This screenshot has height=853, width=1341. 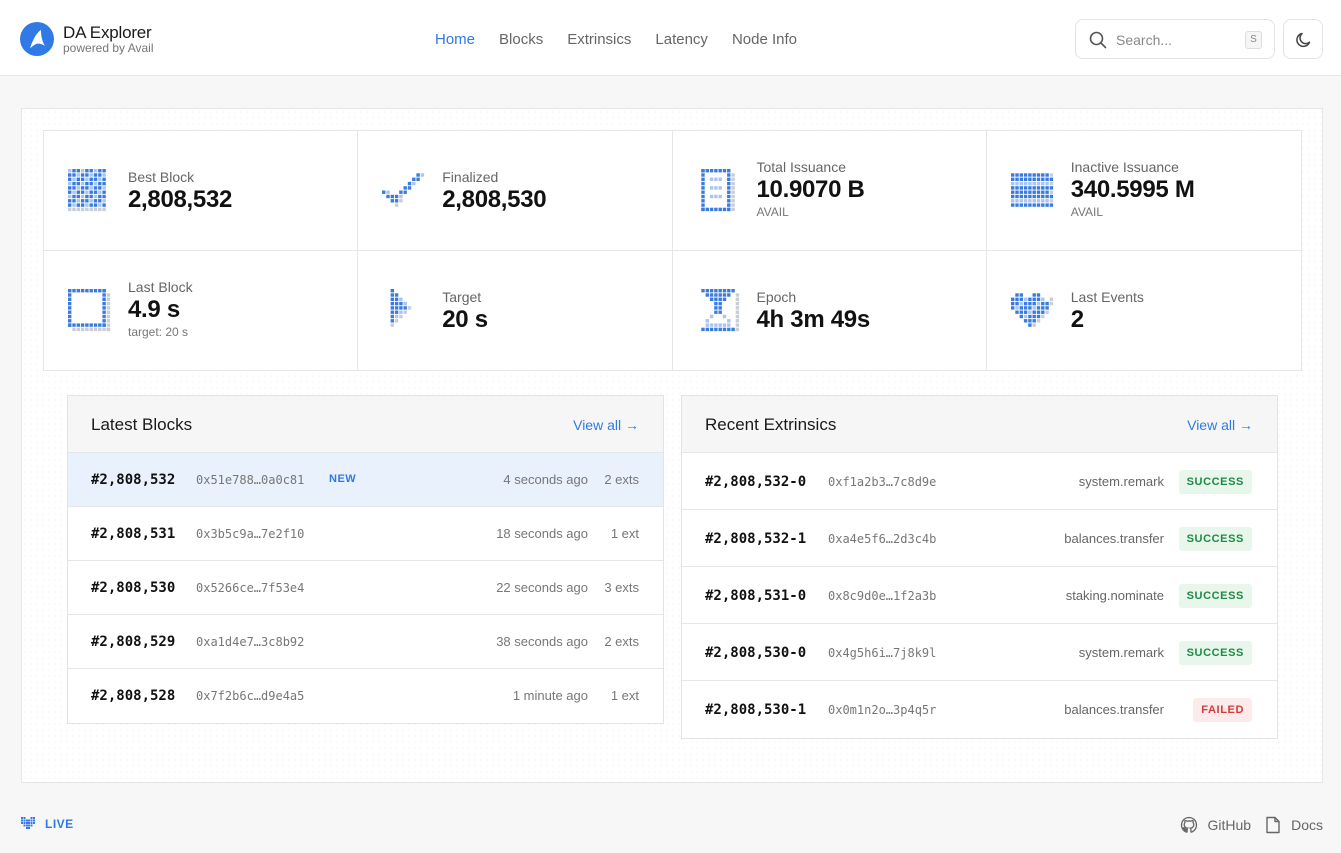 What do you see at coordinates (1098, 40) in the screenshot?
I see `search-icon` at bounding box center [1098, 40].